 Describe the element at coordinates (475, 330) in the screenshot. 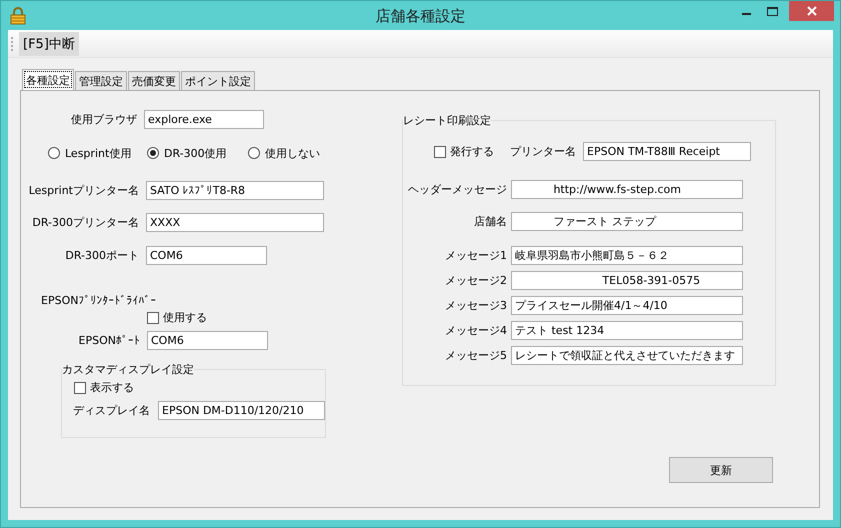

I see `field-label: メッセージ4` at that location.